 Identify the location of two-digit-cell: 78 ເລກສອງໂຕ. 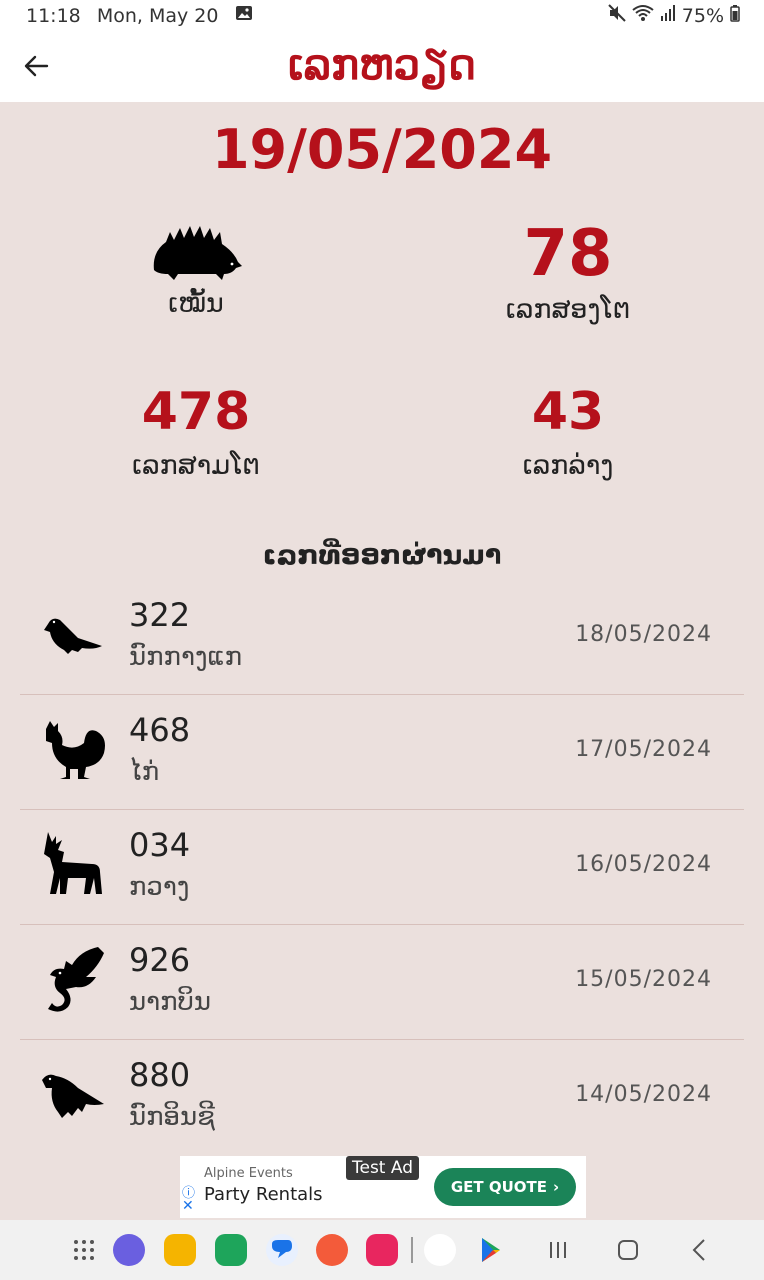
(568, 273).